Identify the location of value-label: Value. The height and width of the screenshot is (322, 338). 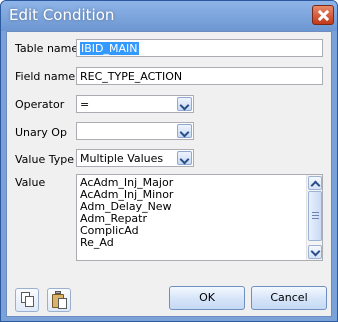
(30, 182).